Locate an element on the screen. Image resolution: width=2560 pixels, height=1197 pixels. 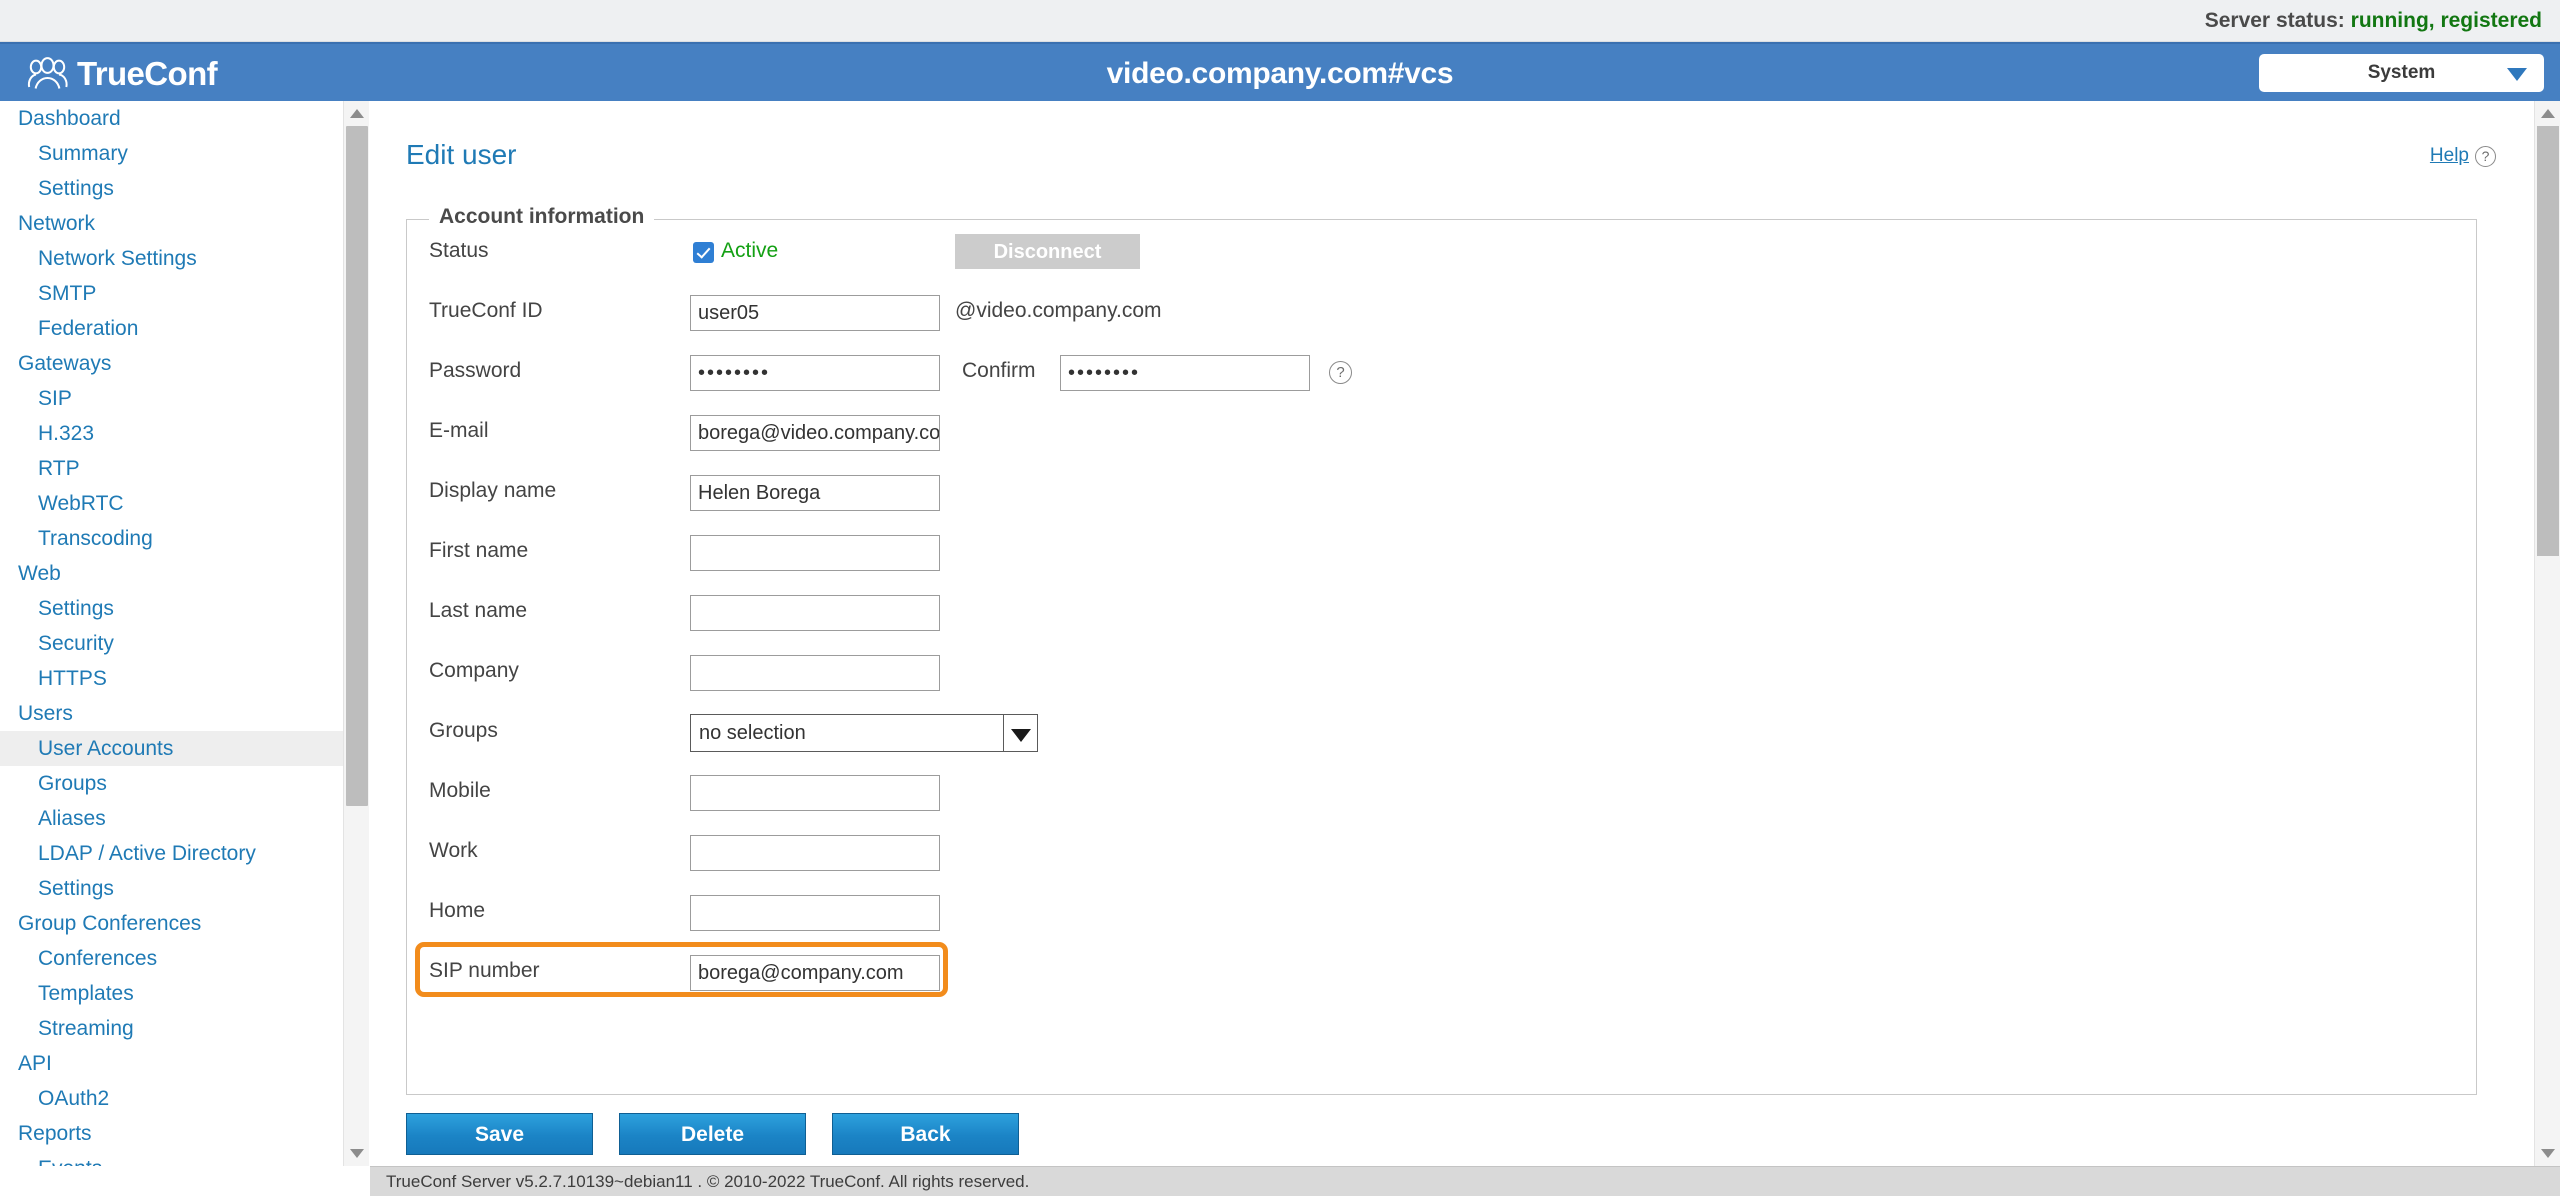
content-scrollbar is located at coordinates (2547, 633).